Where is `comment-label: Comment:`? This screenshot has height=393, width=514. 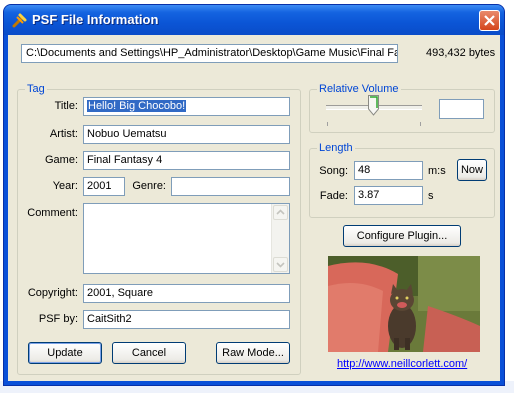 comment-label: Comment: is located at coordinates (52, 213).